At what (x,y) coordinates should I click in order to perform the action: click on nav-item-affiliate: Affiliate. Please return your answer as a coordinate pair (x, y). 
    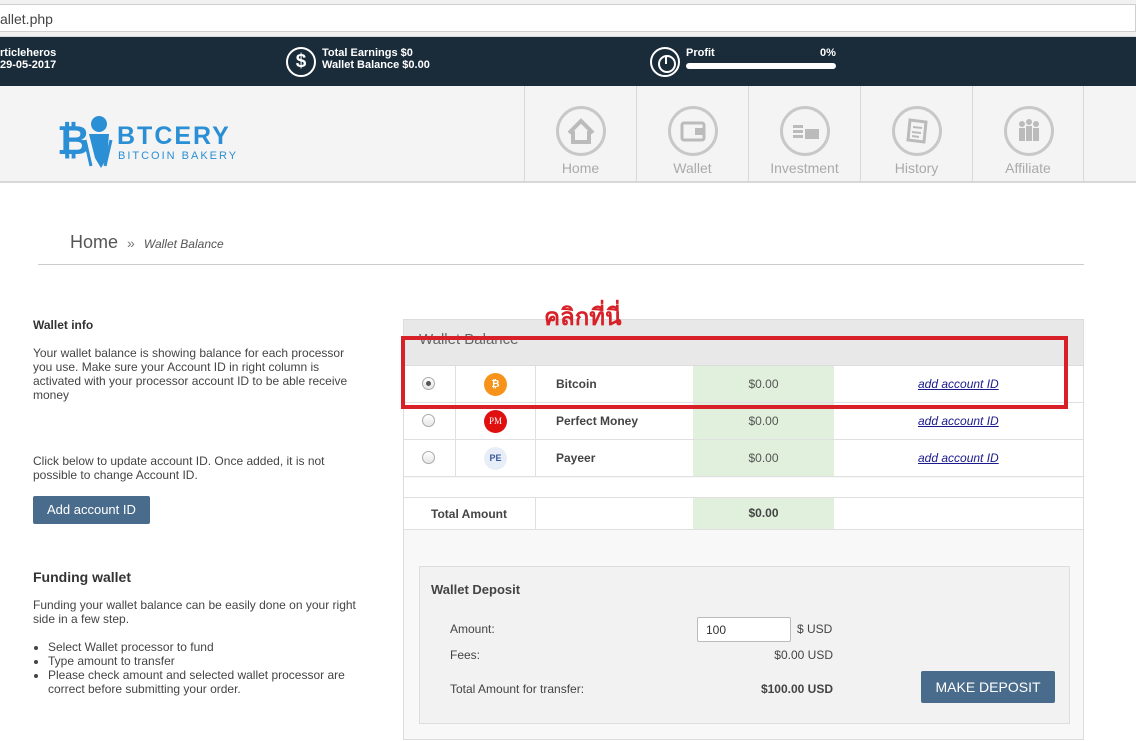
    Looking at the image, I should click on (1028, 134).